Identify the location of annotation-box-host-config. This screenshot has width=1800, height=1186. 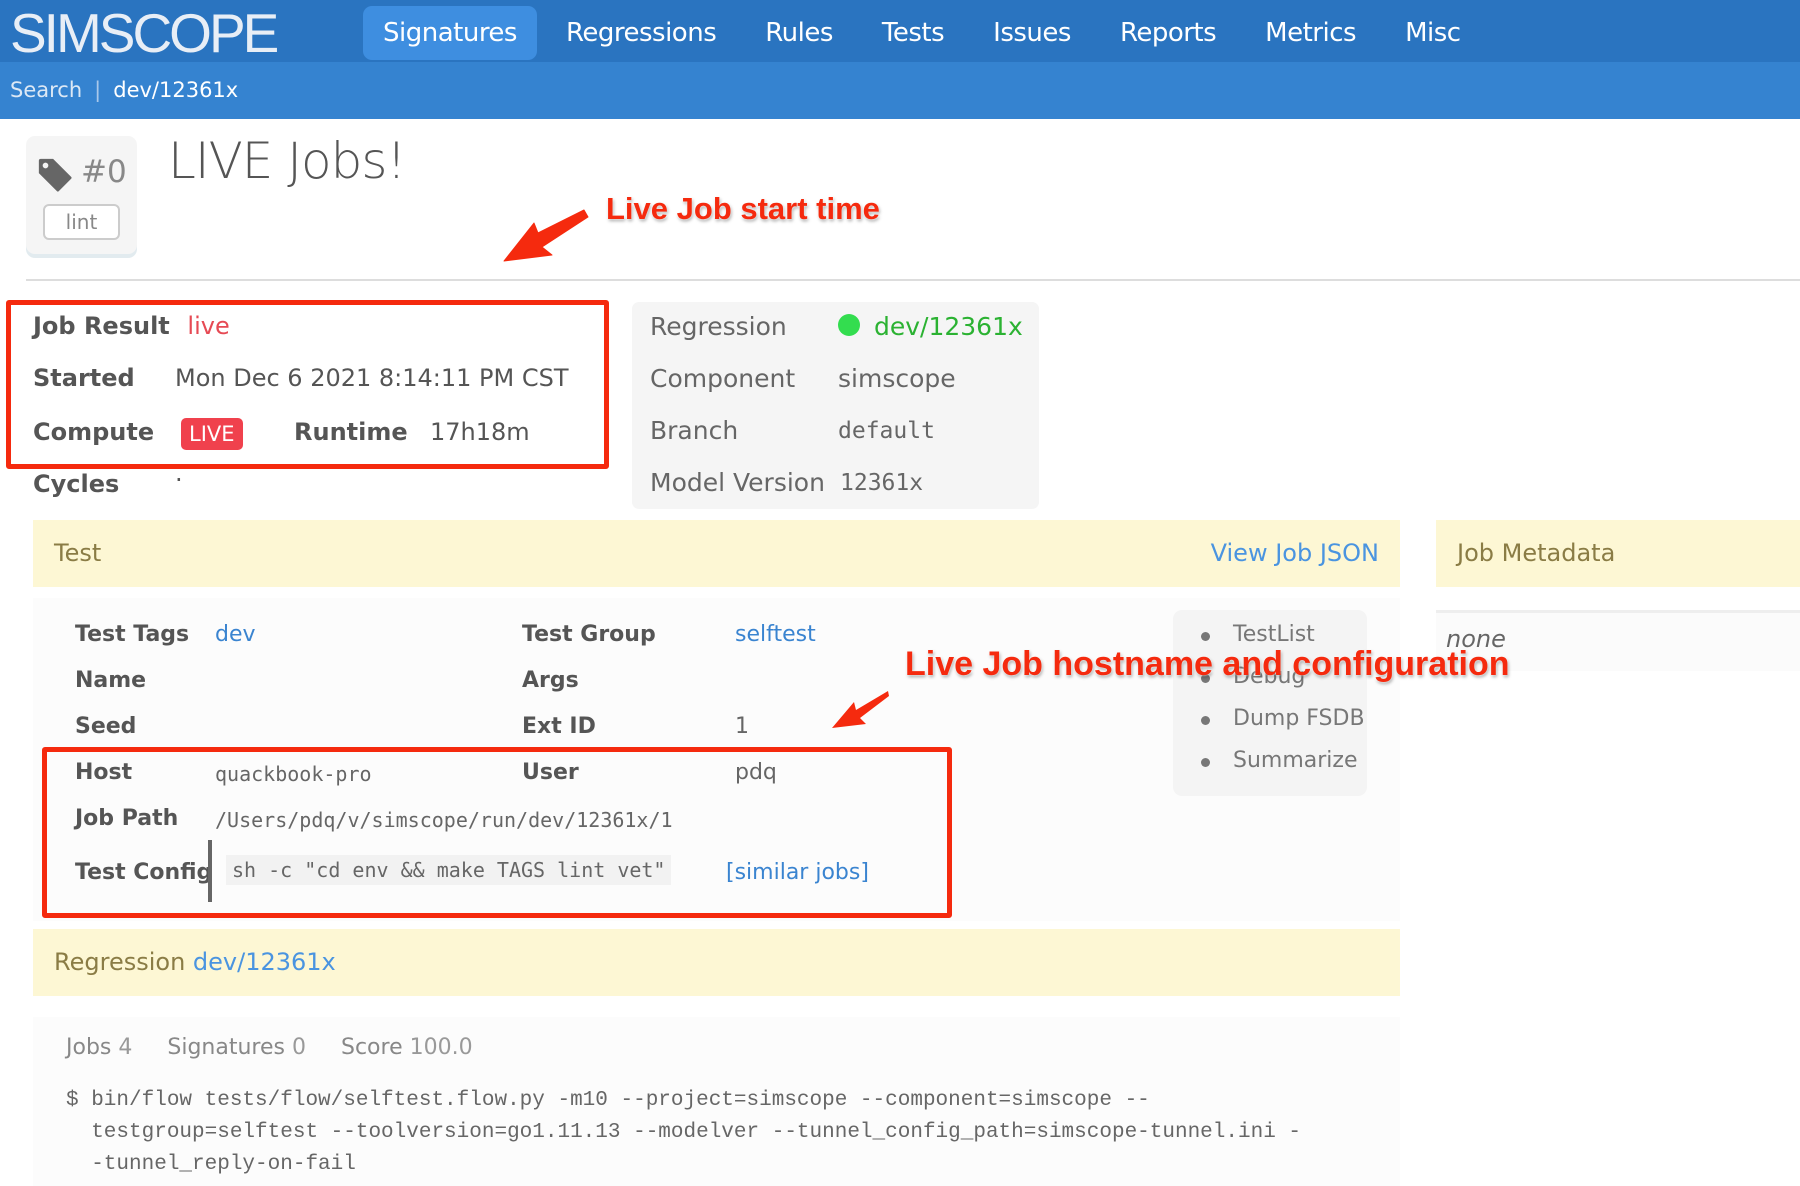
(497, 832).